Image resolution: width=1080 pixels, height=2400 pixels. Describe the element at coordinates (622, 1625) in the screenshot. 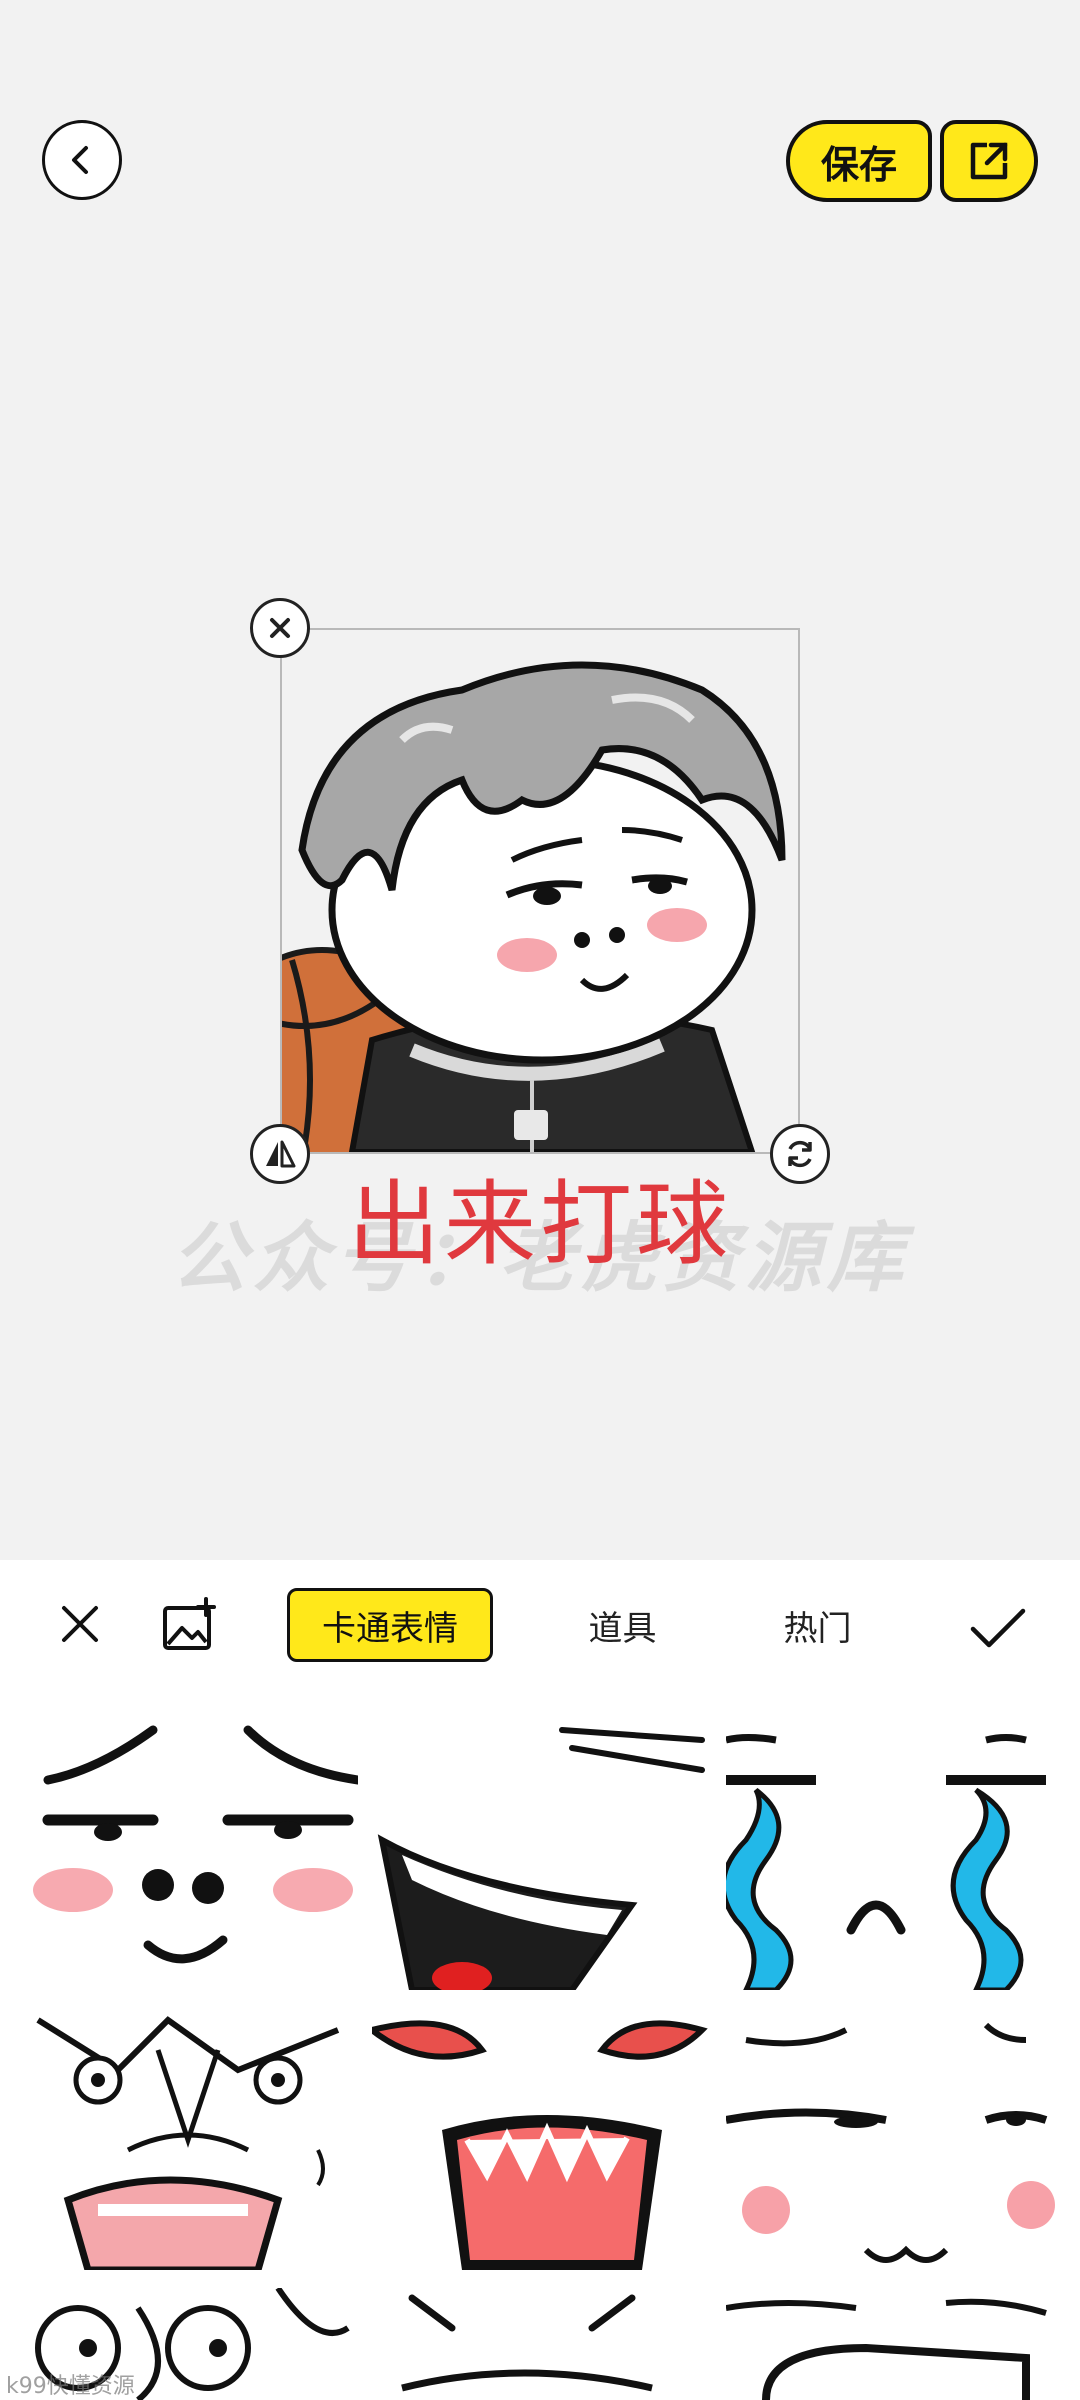

I see `tab-props: 道具` at that location.